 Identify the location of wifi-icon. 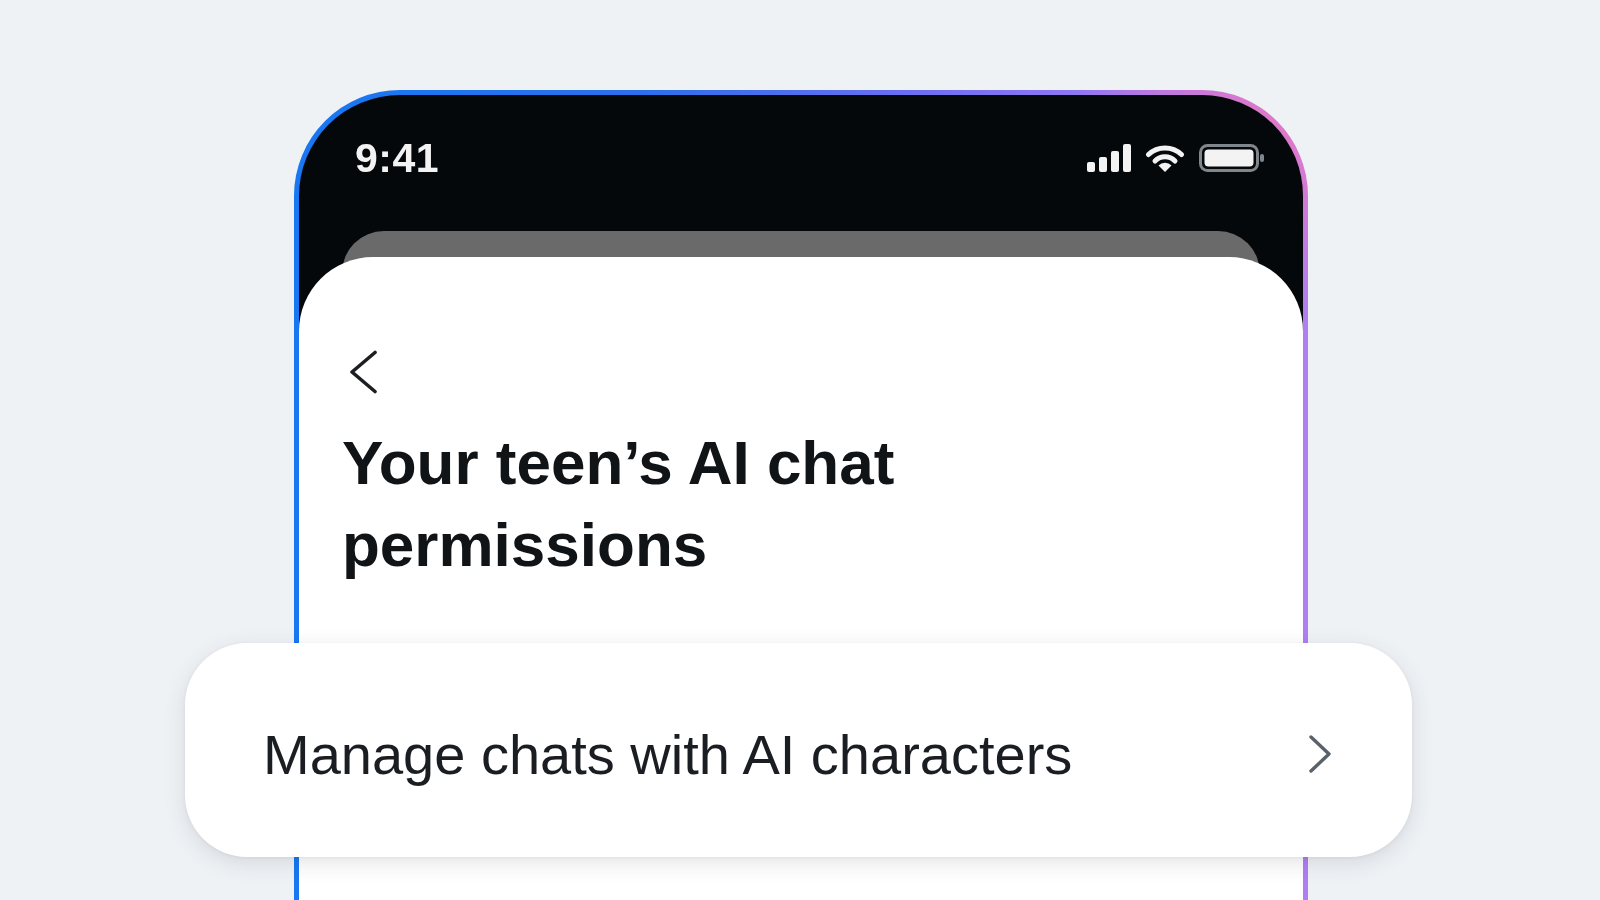
(1165, 158).